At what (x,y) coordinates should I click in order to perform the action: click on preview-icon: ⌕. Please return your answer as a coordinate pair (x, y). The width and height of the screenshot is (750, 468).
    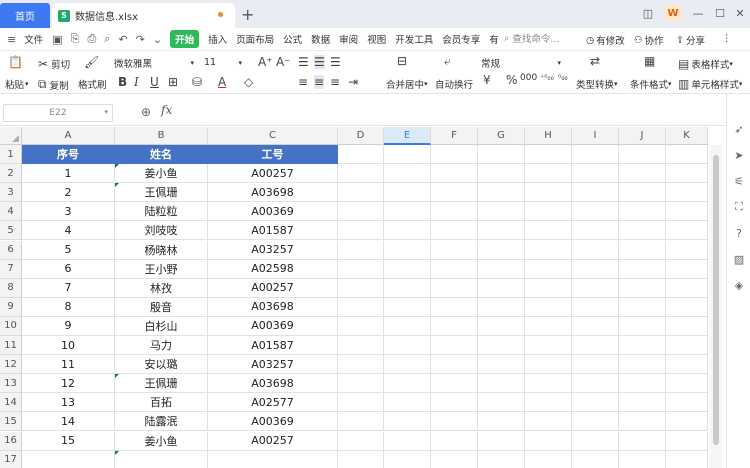
    Looking at the image, I should click on (107, 39).